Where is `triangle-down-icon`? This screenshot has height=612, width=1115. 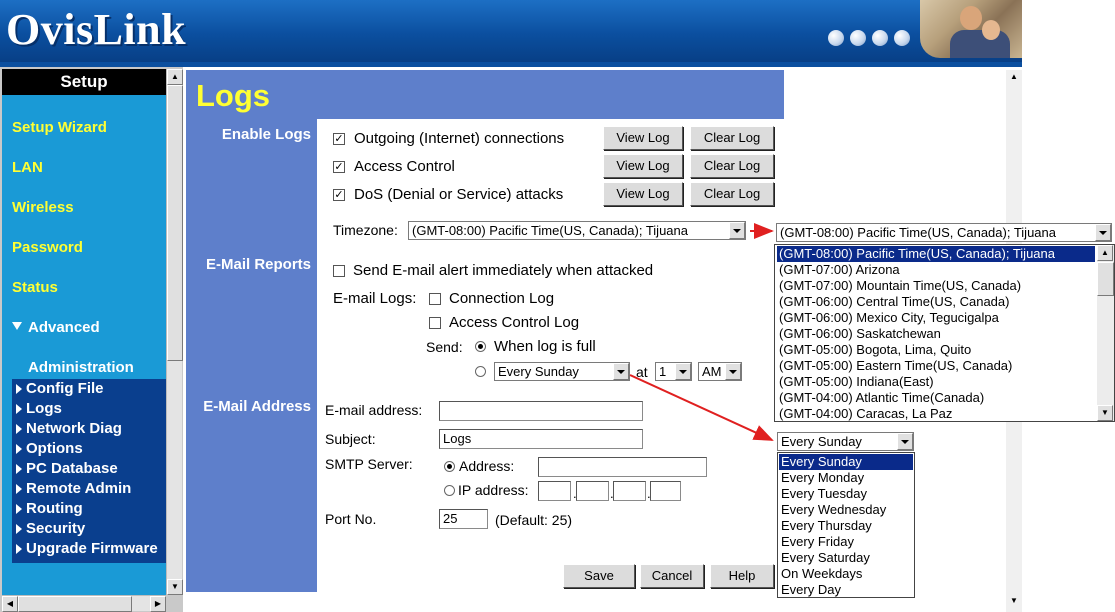
triangle-down-icon is located at coordinates (17, 326).